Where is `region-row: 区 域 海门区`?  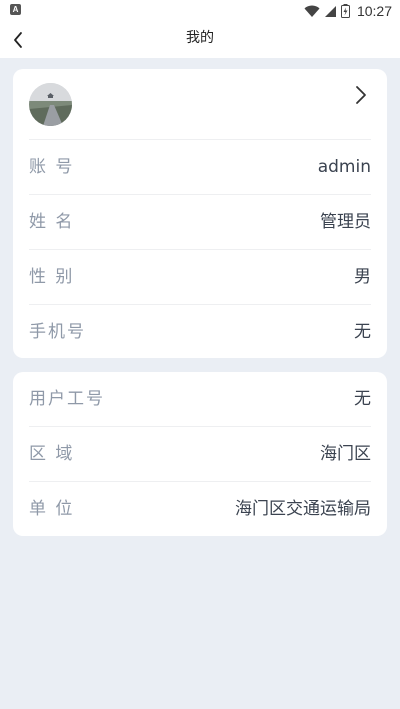
region-row: 区 域 海门区 is located at coordinates (200, 453).